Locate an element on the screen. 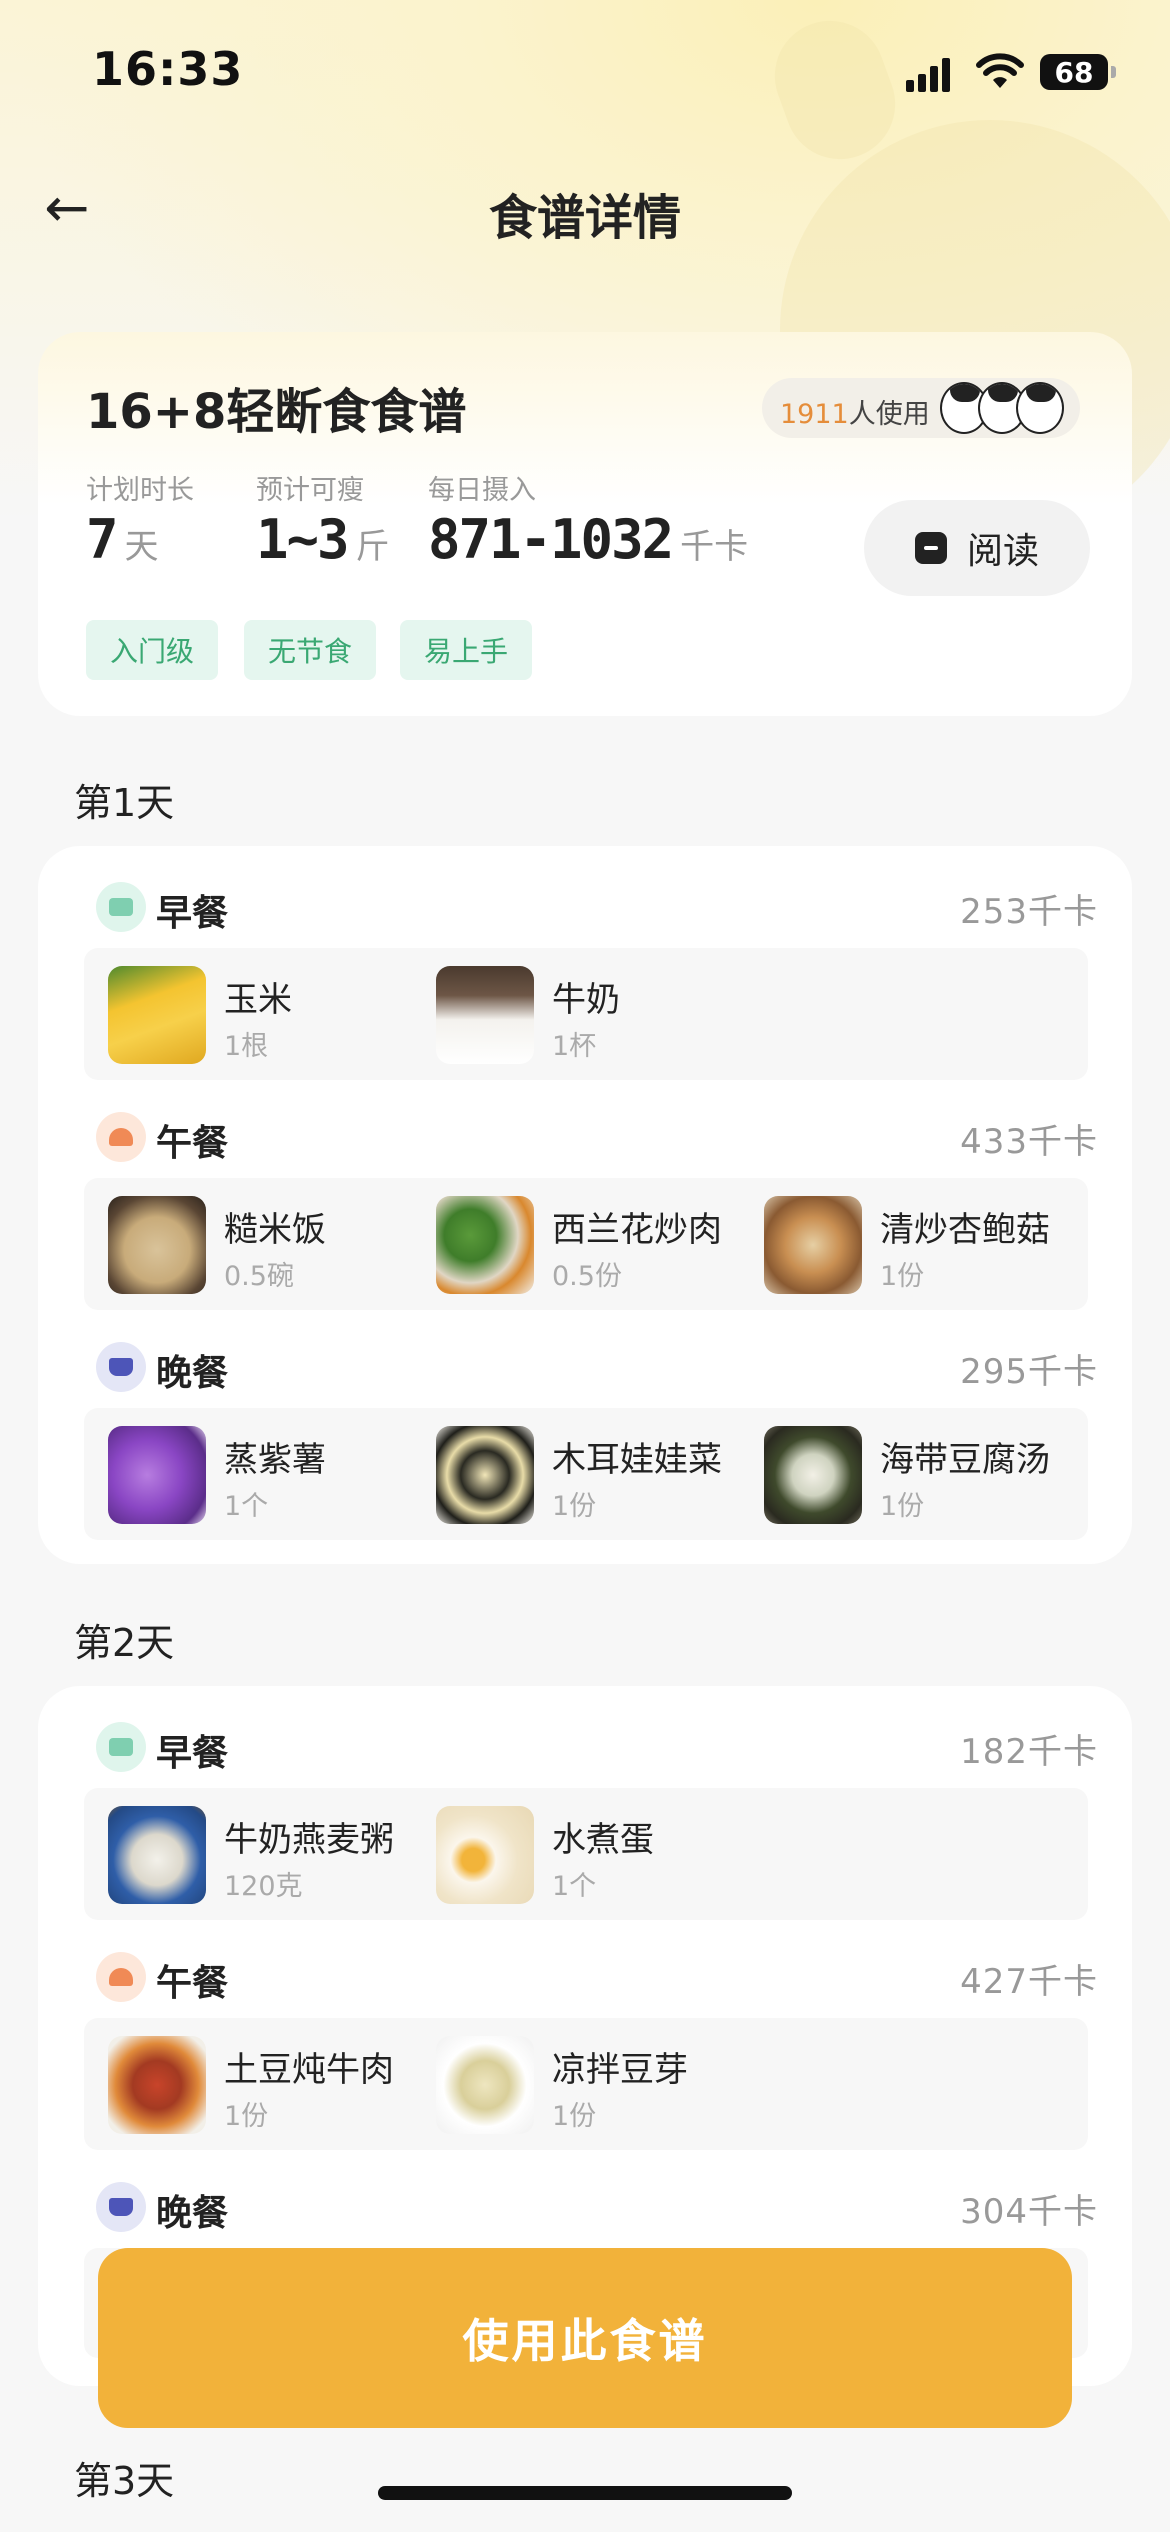  food-name: 土豆炖牛肉 is located at coordinates (309, 2070).